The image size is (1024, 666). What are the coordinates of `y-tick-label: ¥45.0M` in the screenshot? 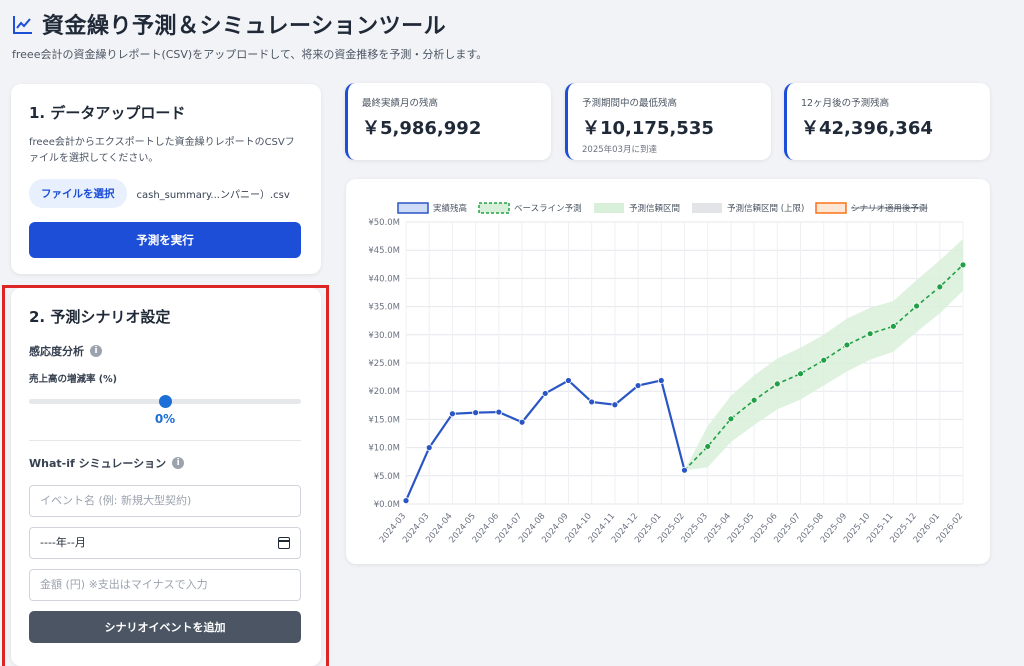 It's located at (384, 251).